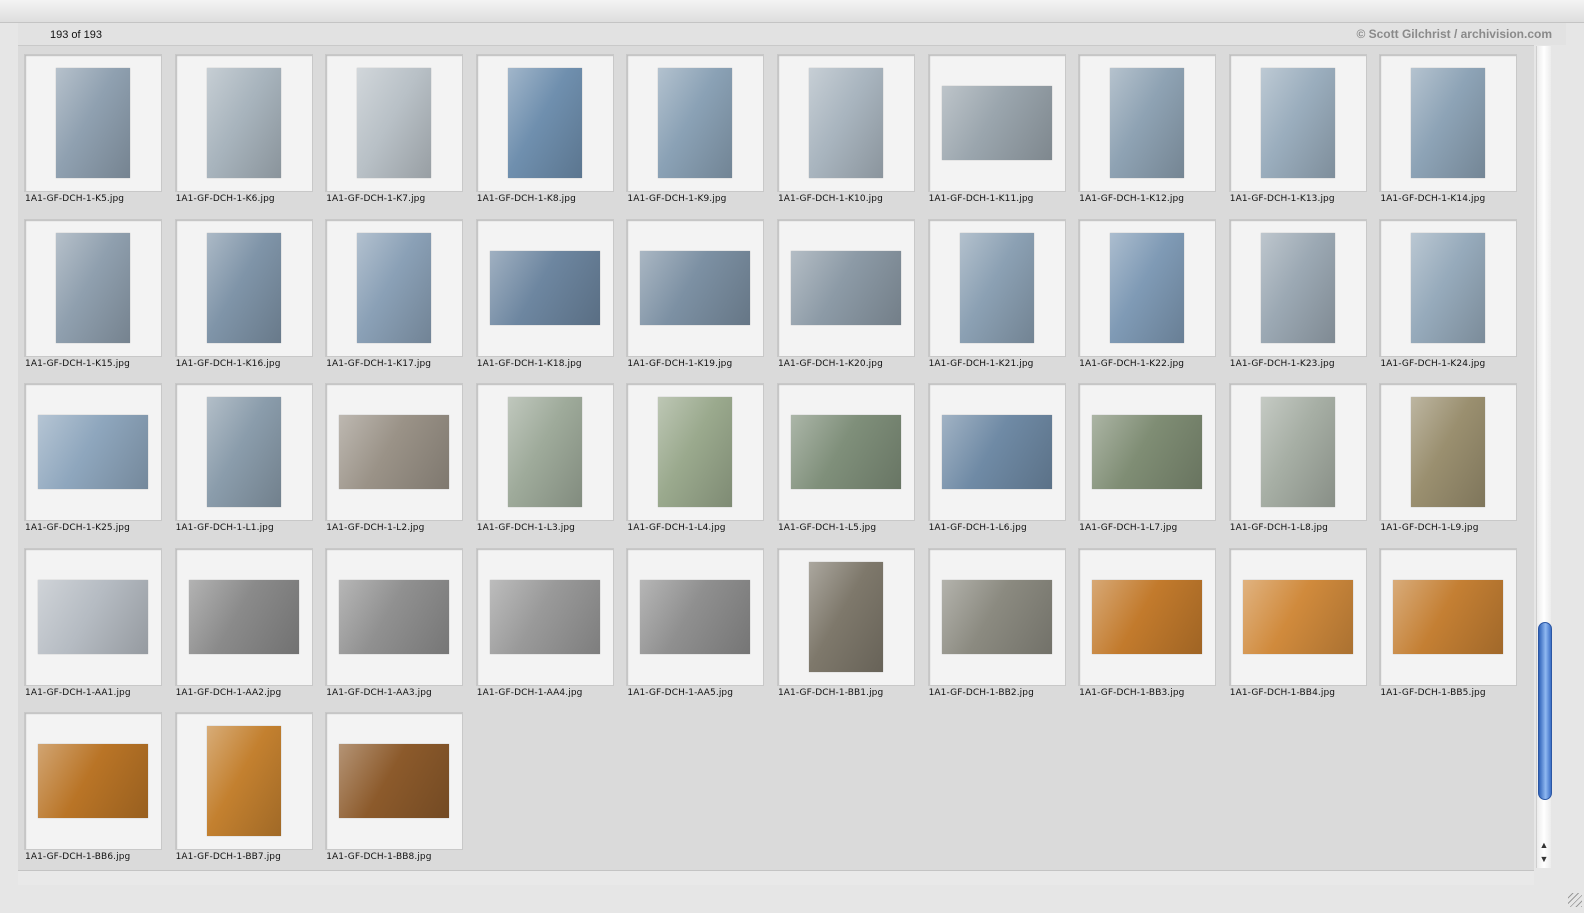  I want to click on thumbnail-item: 1A1-GF-DCH-1-K6.jpg, so click(243, 136).